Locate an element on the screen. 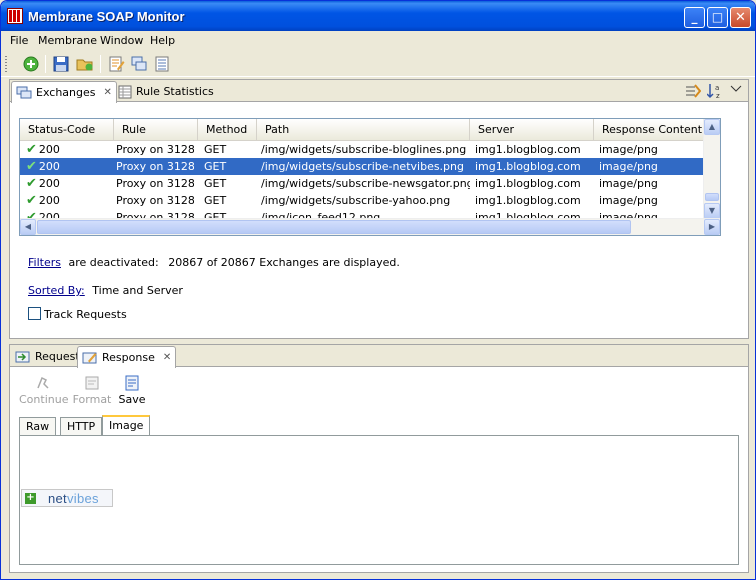  save-response-icon is located at coordinates (132, 383).